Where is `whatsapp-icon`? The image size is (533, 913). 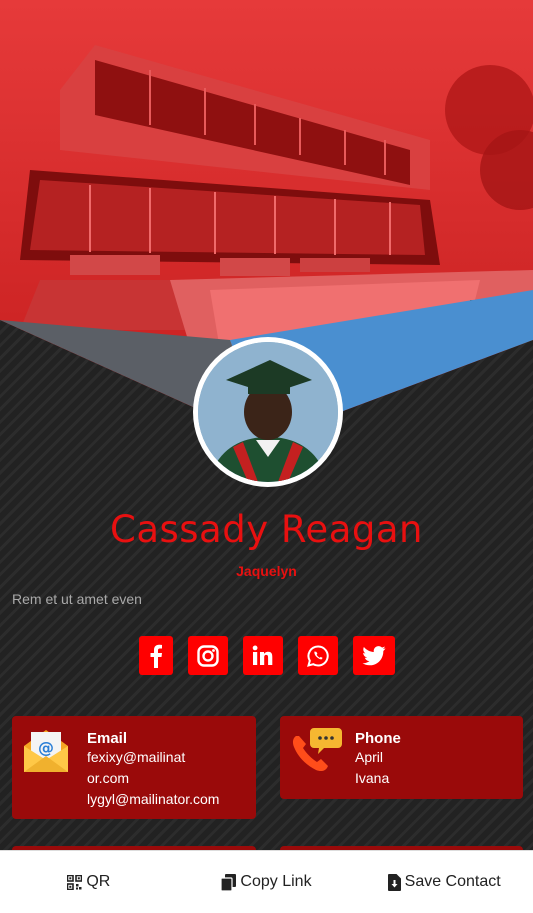
whatsapp-icon is located at coordinates (317, 655).